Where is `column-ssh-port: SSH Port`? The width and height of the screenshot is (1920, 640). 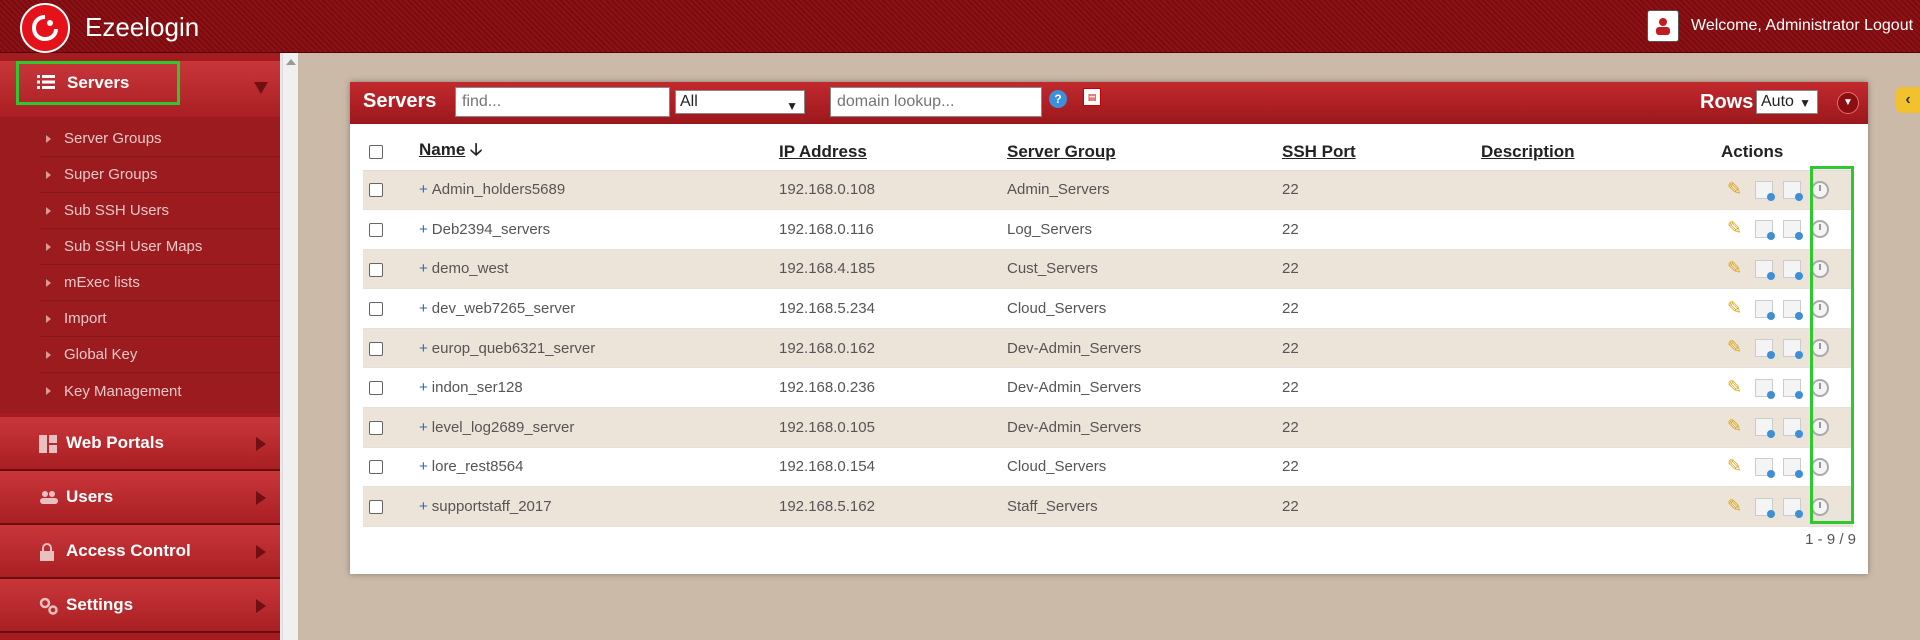 column-ssh-port: SSH Port is located at coordinates (1381, 152).